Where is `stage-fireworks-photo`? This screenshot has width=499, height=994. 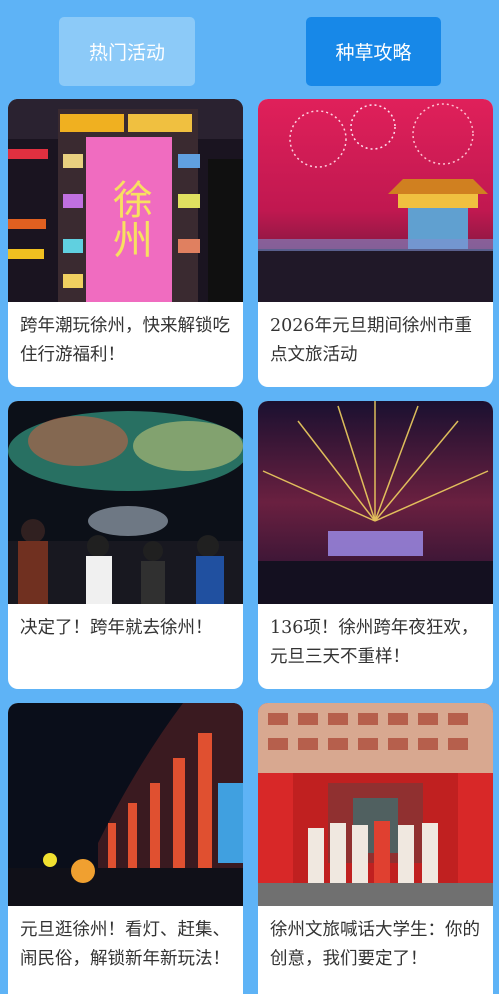 stage-fireworks-photo is located at coordinates (375, 502).